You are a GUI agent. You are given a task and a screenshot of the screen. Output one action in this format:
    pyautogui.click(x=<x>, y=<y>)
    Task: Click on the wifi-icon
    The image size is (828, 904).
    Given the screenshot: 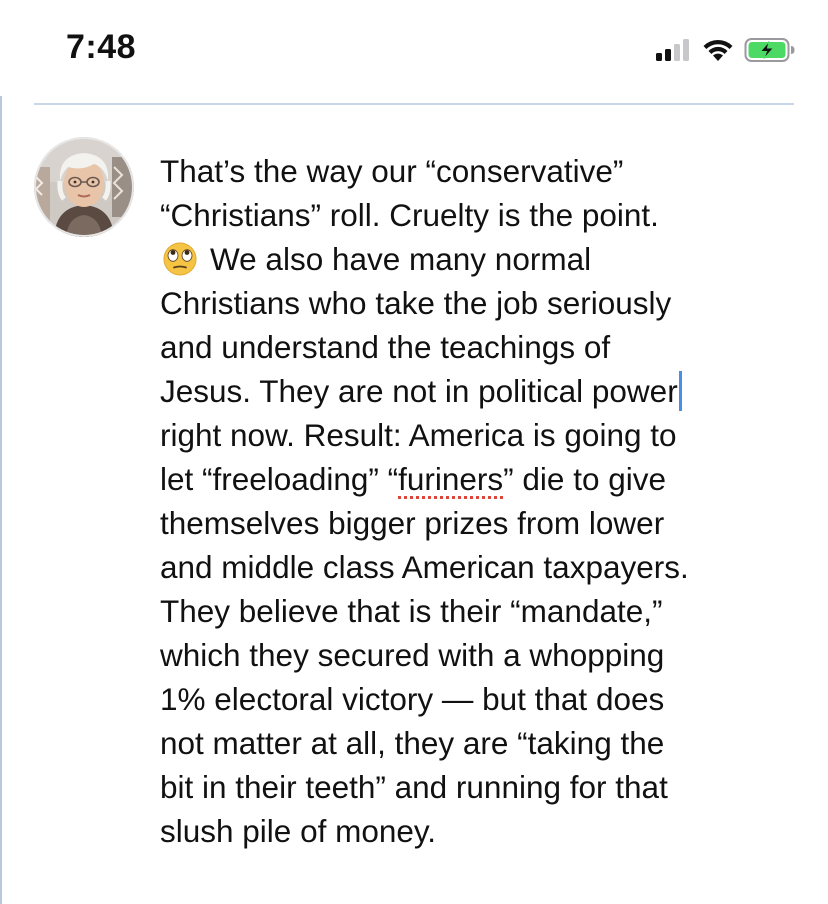 What is the action you would take?
    pyautogui.click(x=718, y=50)
    